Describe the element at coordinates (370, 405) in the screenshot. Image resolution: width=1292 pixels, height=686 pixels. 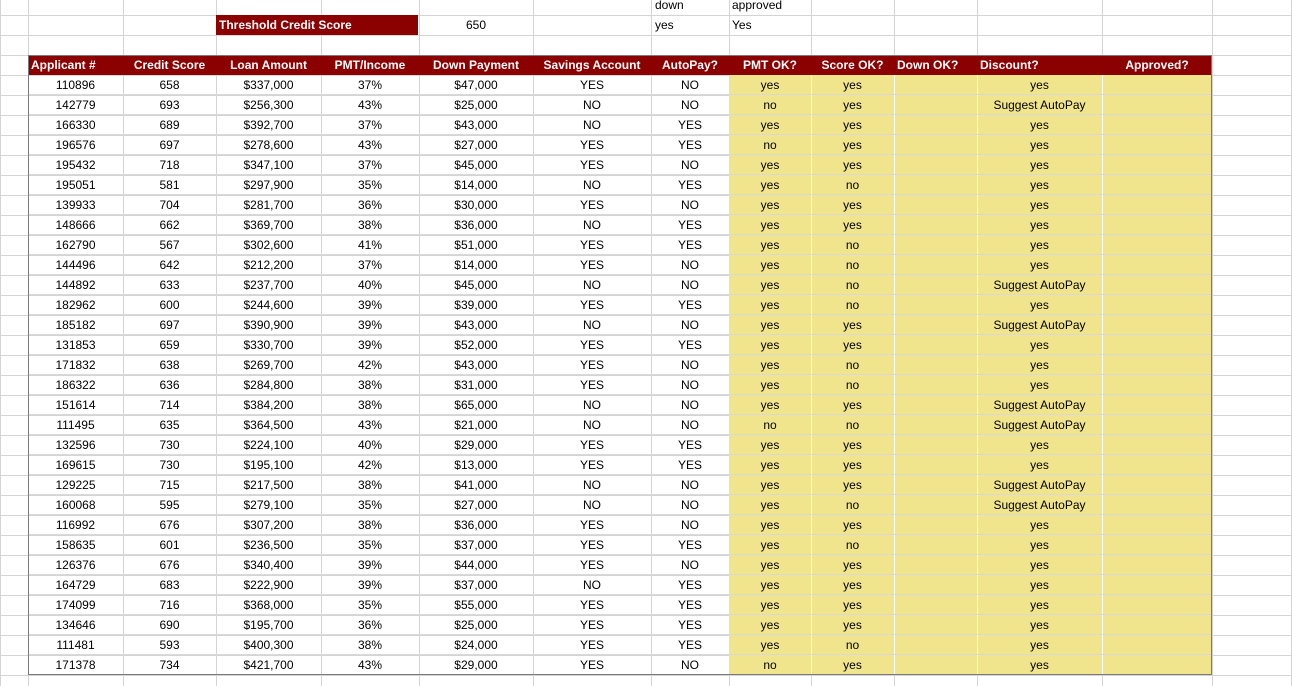
I see `cell-pmt-income: 38%` at that location.